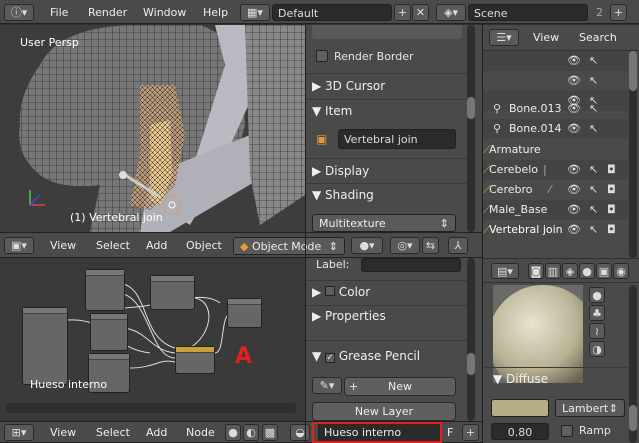 The image size is (639, 443). Describe the element at coordinates (430, 245) in the screenshot. I see `transform-manipulator-icon: ⇆` at that location.